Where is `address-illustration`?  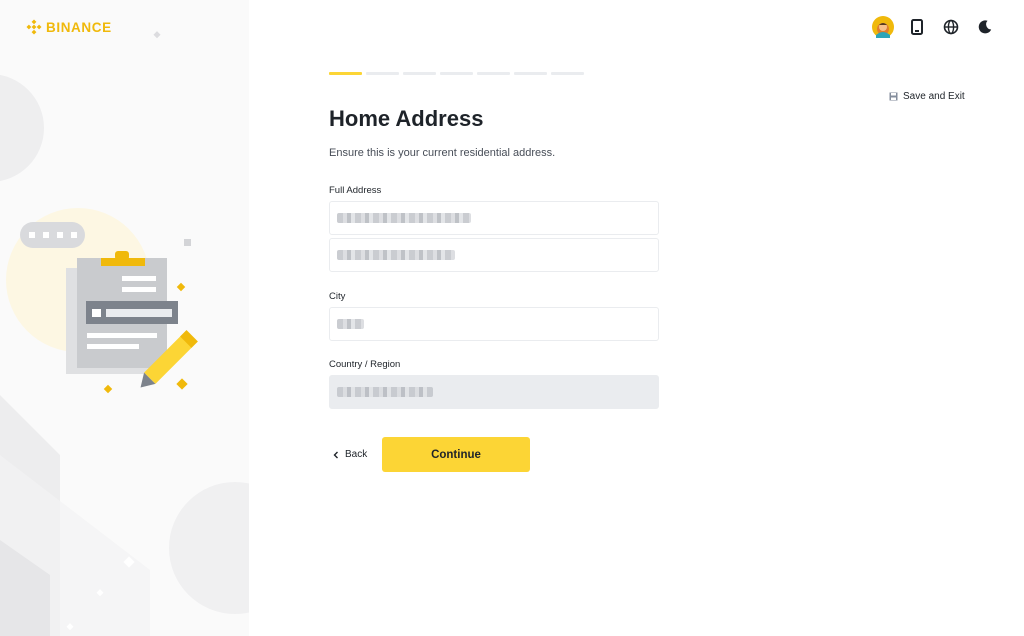
address-illustration is located at coordinates (102, 301).